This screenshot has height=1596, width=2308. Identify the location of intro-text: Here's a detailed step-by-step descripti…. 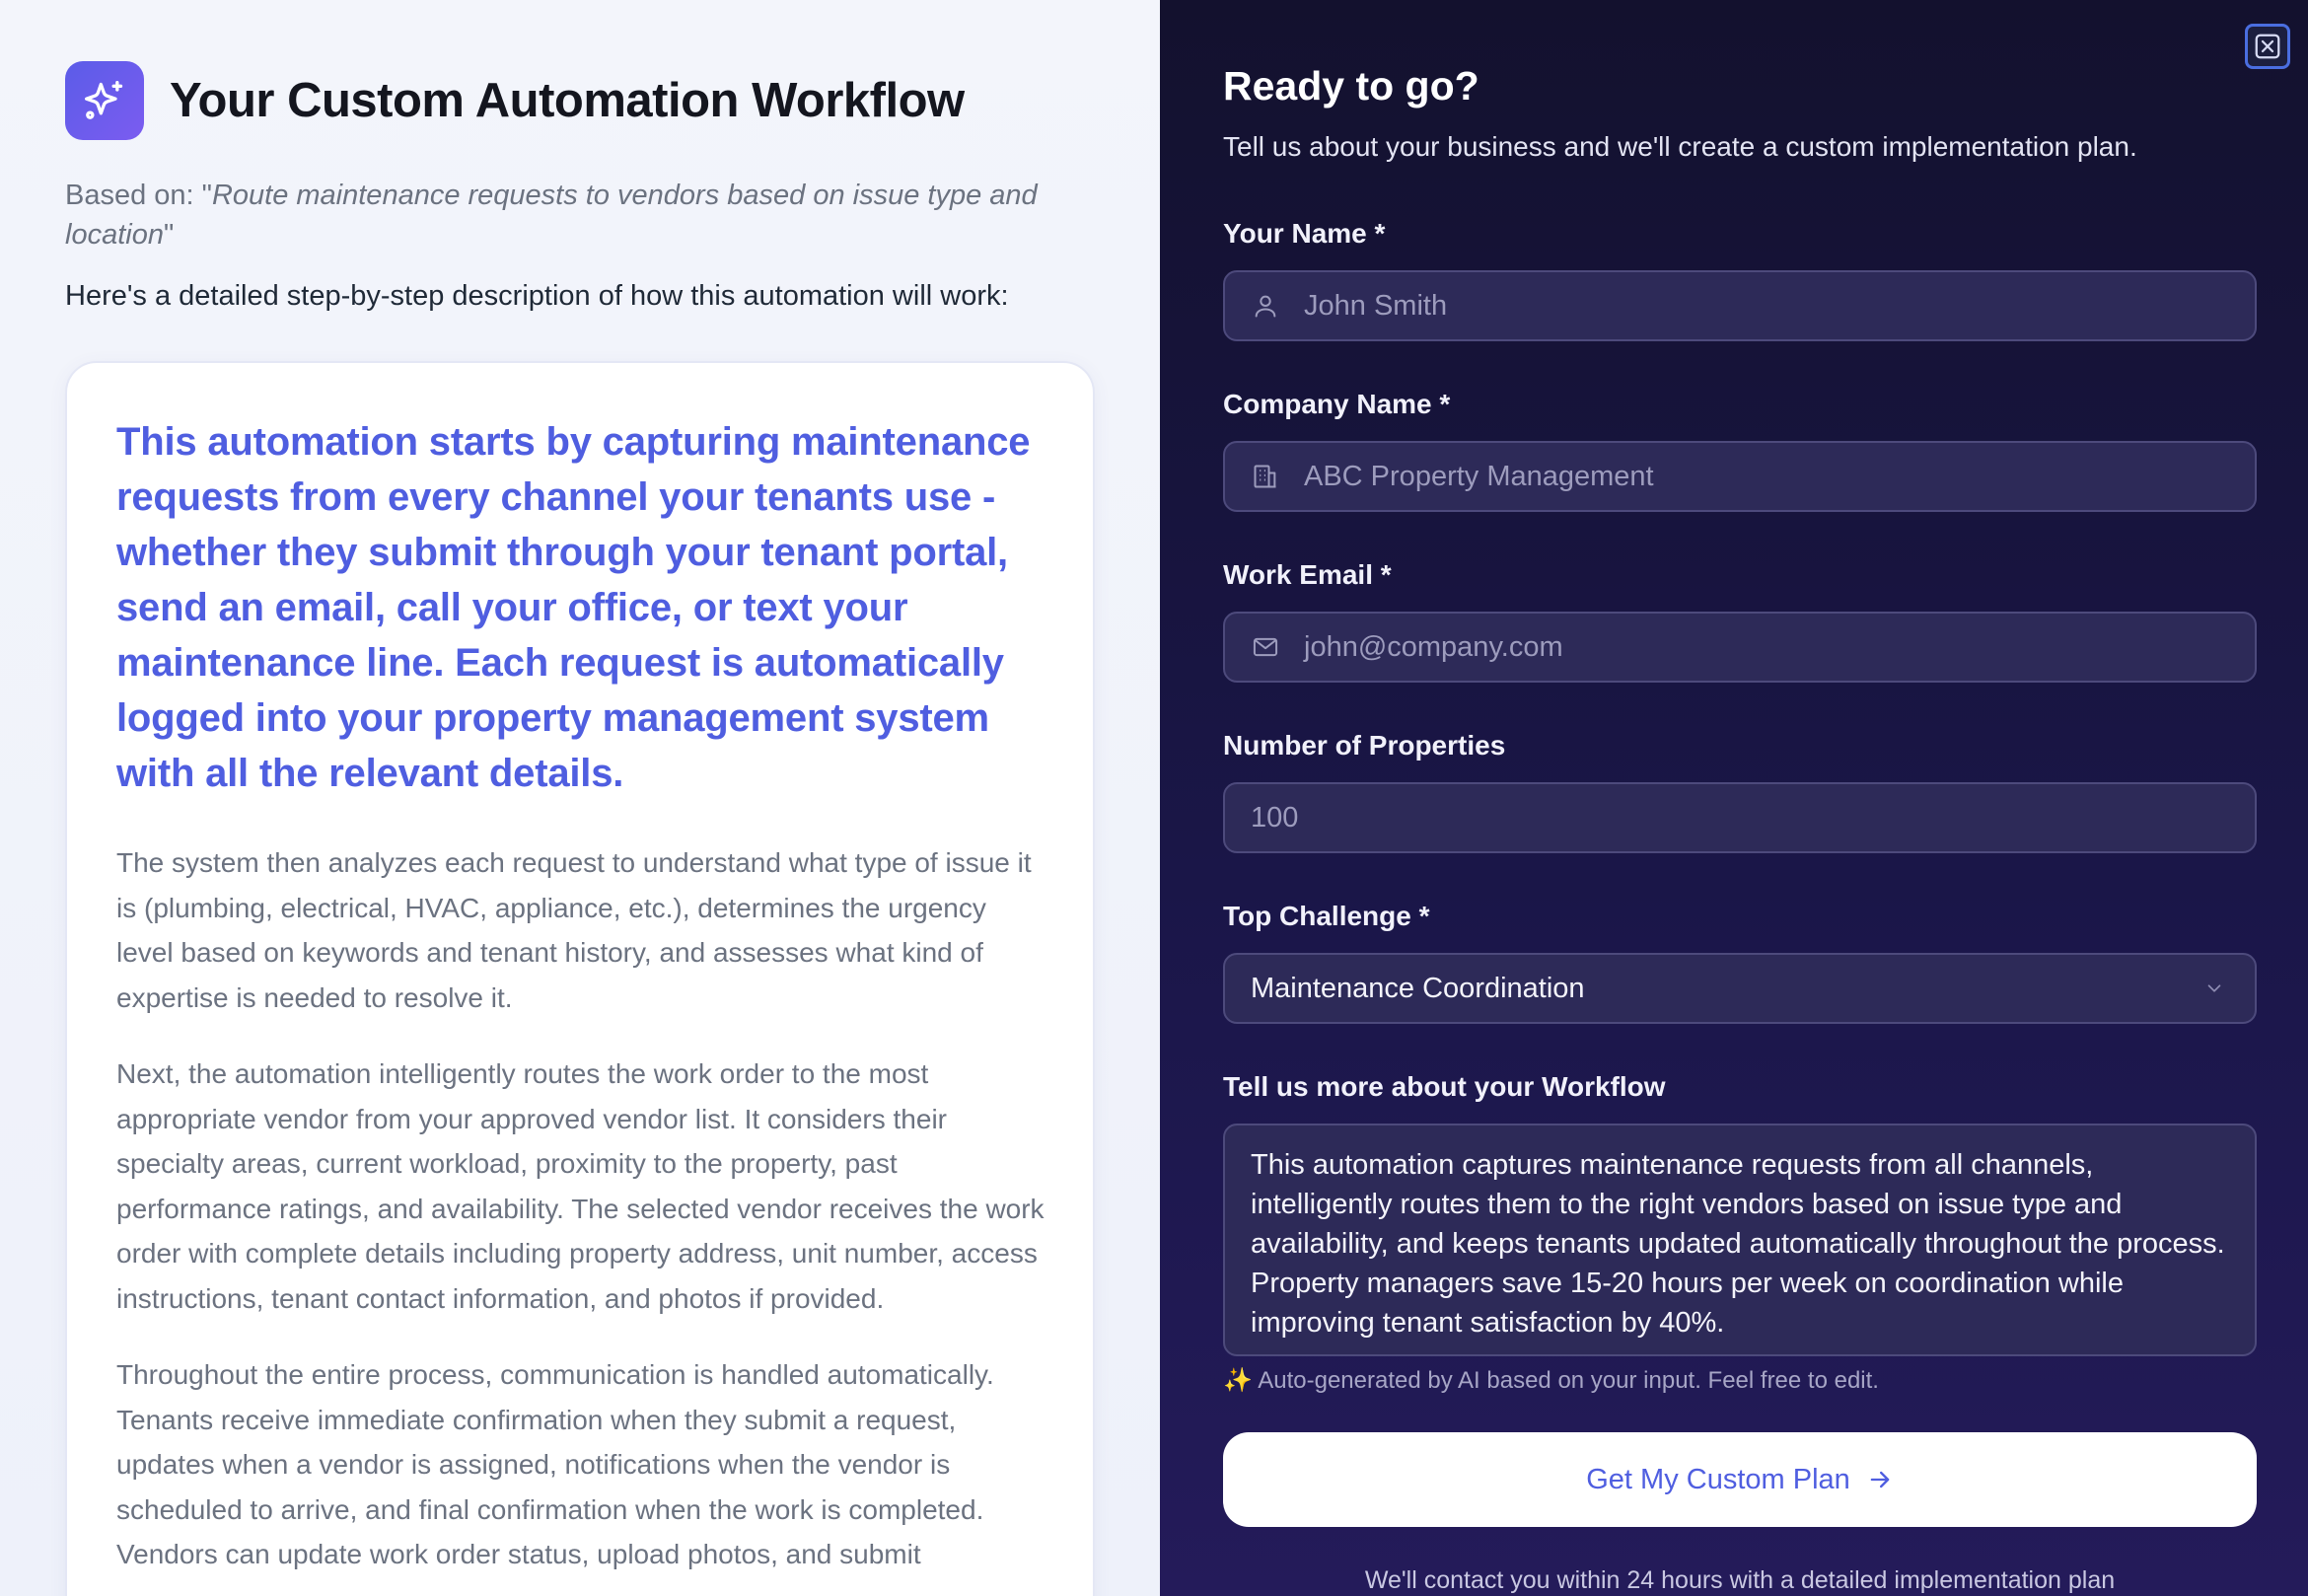
(537, 296).